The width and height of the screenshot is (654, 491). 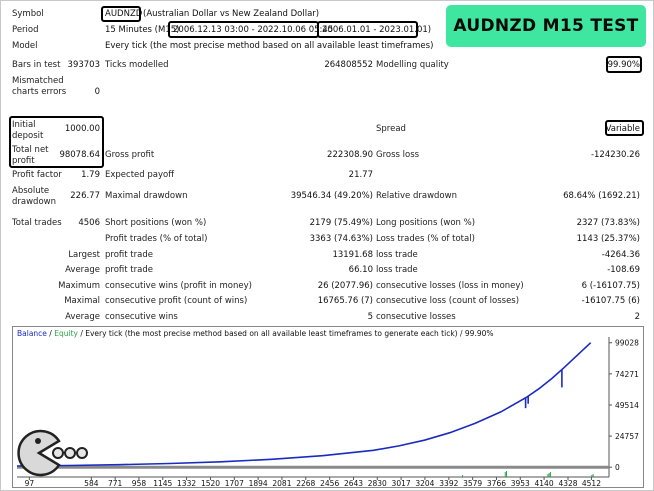 What do you see at coordinates (89, 223) in the screenshot?
I see `trades-value: 4506` at bounding box center [89, 223].